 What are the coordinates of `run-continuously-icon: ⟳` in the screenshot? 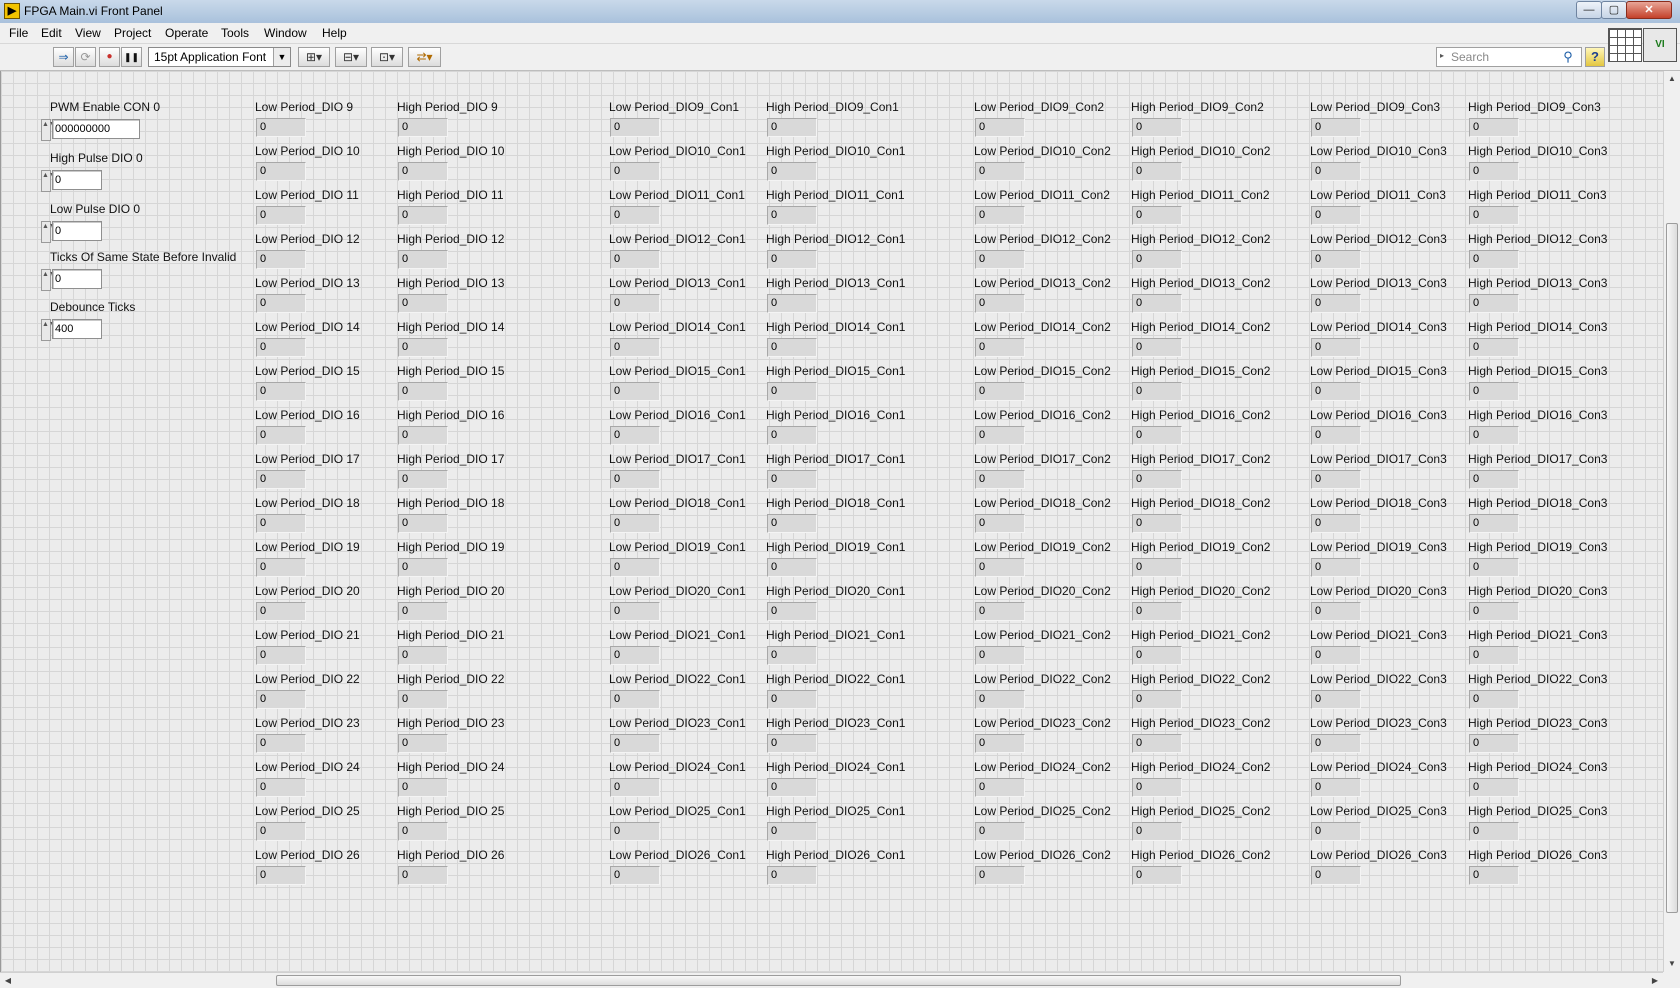 It's located at (85, 57).